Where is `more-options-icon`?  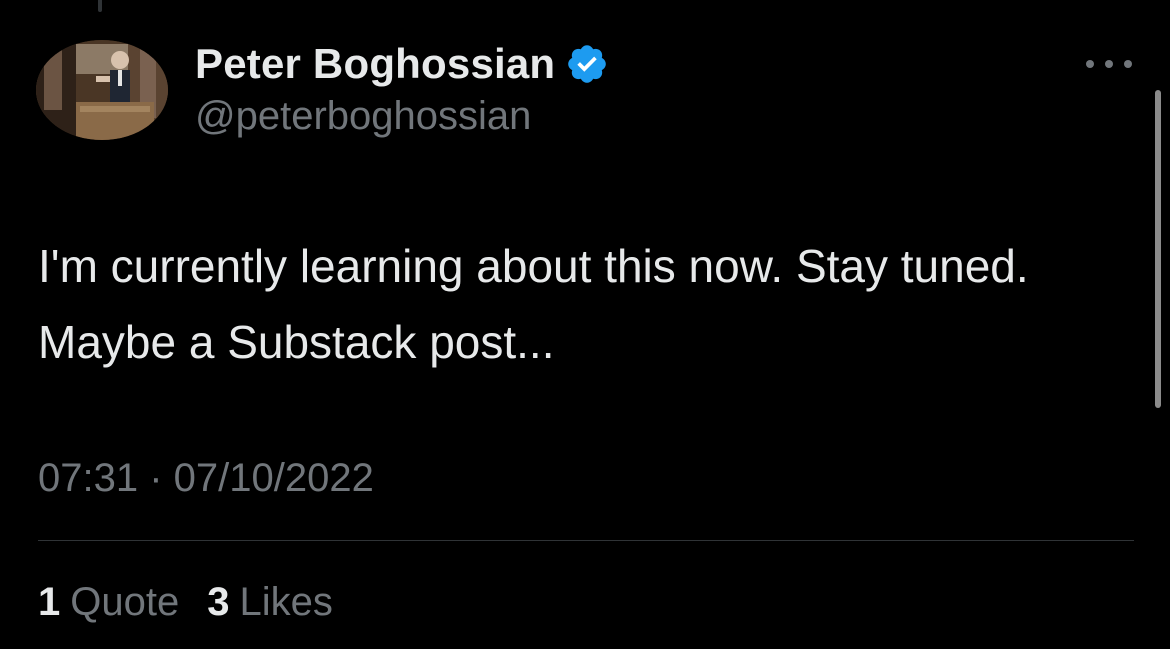 more-options-icon is located at coordinates (1090, 64).